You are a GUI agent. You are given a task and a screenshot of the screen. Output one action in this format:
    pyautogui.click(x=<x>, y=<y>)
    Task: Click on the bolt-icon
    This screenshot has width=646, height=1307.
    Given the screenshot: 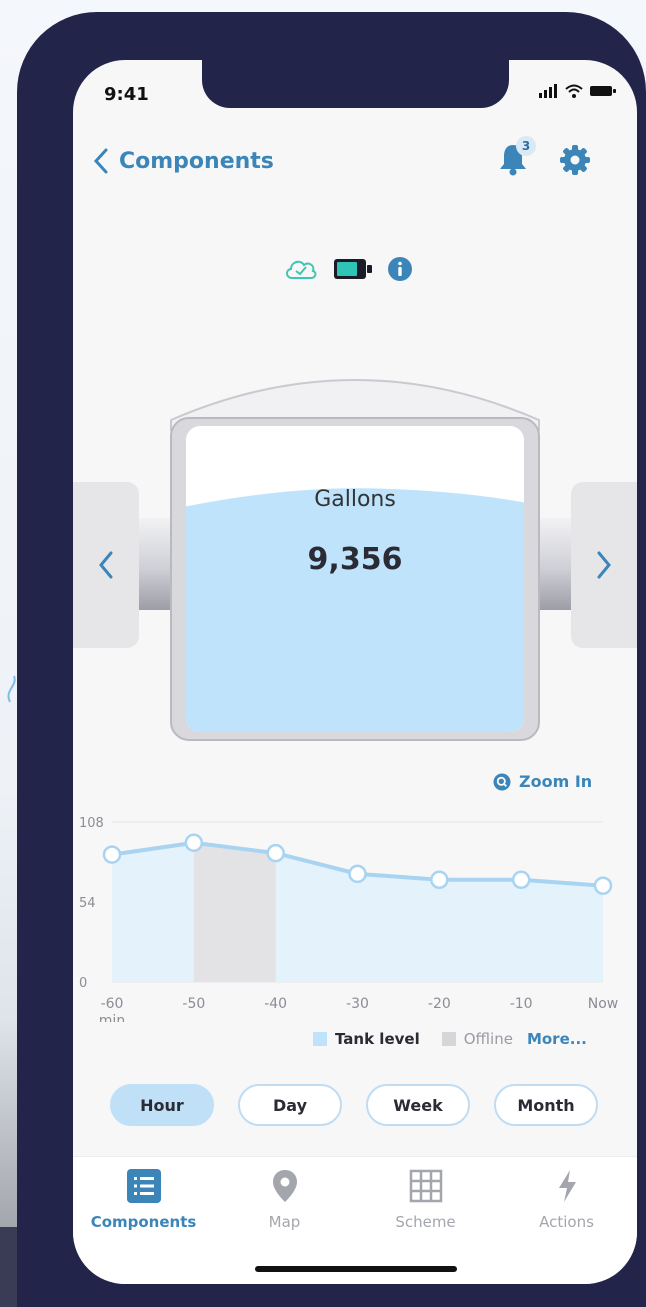 What is the action you would take?
    pyautogui.click(x=567, y=1186)
    